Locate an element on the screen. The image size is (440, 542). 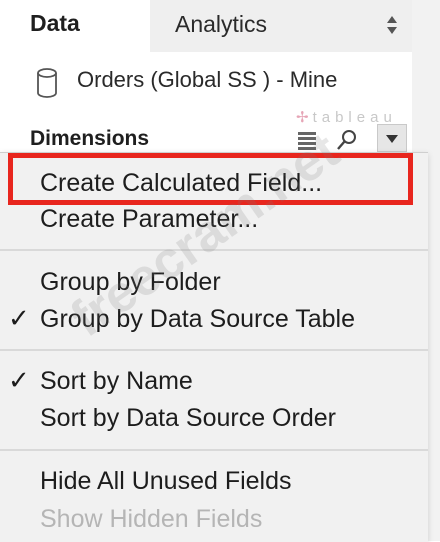
menu-item-label: Show Hidden Fields is located at coordinates (151, 519).